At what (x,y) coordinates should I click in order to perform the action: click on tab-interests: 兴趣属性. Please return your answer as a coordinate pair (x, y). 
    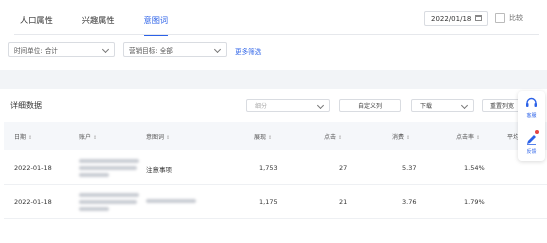
    Looking at the image, I should click on (98, 20).